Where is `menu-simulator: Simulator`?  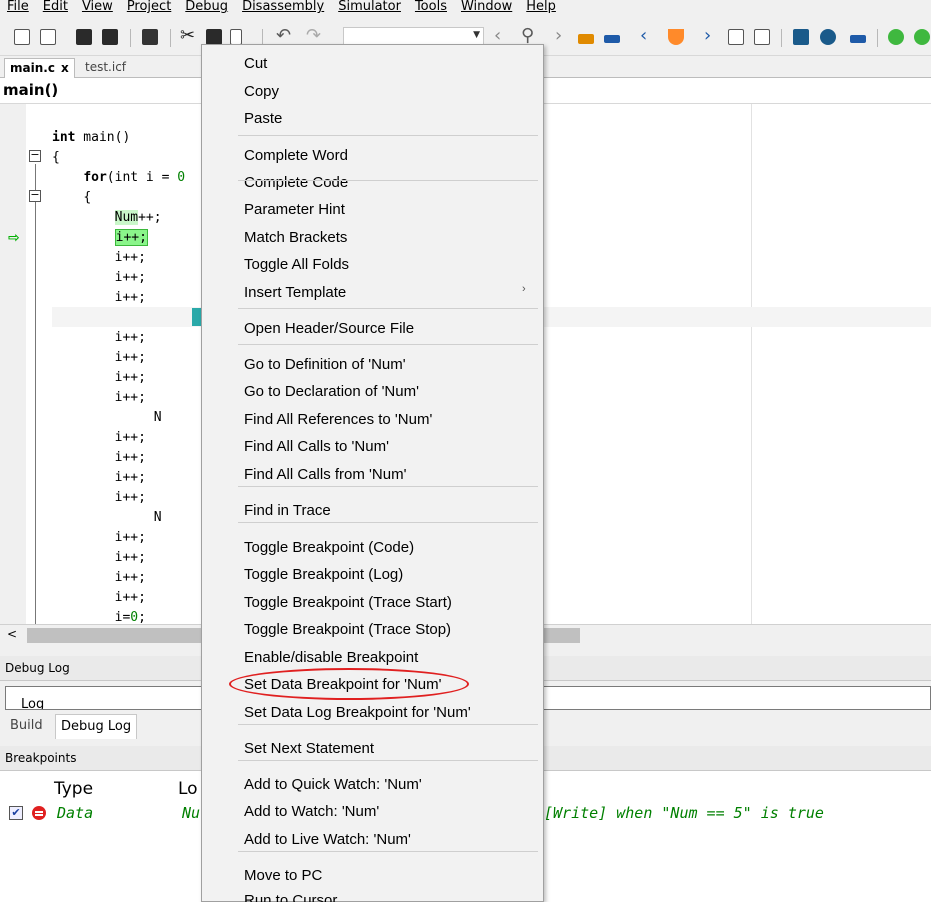 menu-simulator: Simulator is located at coordinates (369, 6).